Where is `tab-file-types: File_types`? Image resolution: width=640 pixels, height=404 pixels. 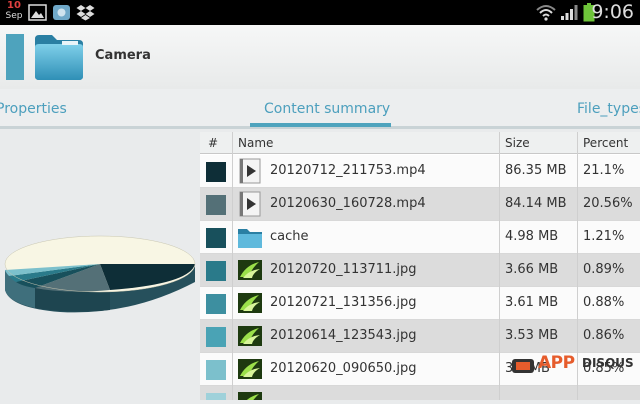 tab-file-types: File_types is located at coordinates (608, 109).